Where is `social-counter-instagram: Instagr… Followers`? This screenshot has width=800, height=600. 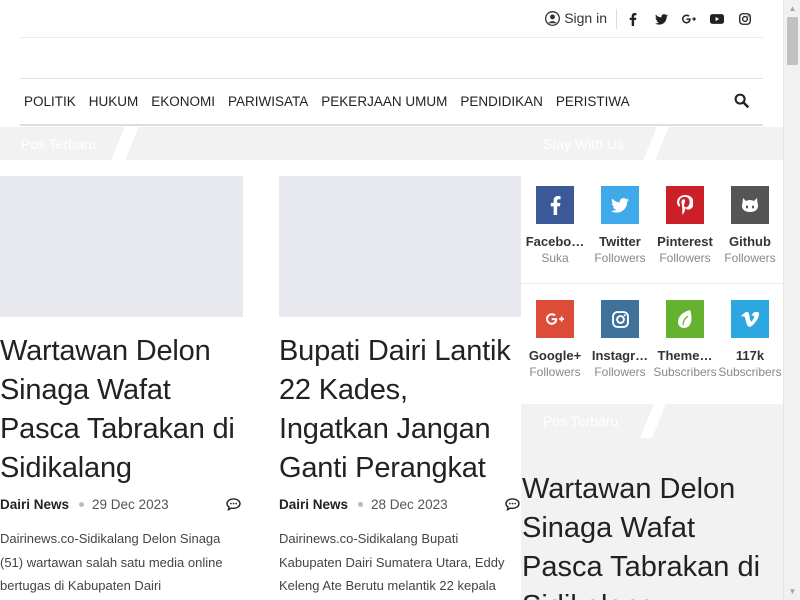
social-counter-instagram: Instagr… Followers is located at coordinates (620, 339).